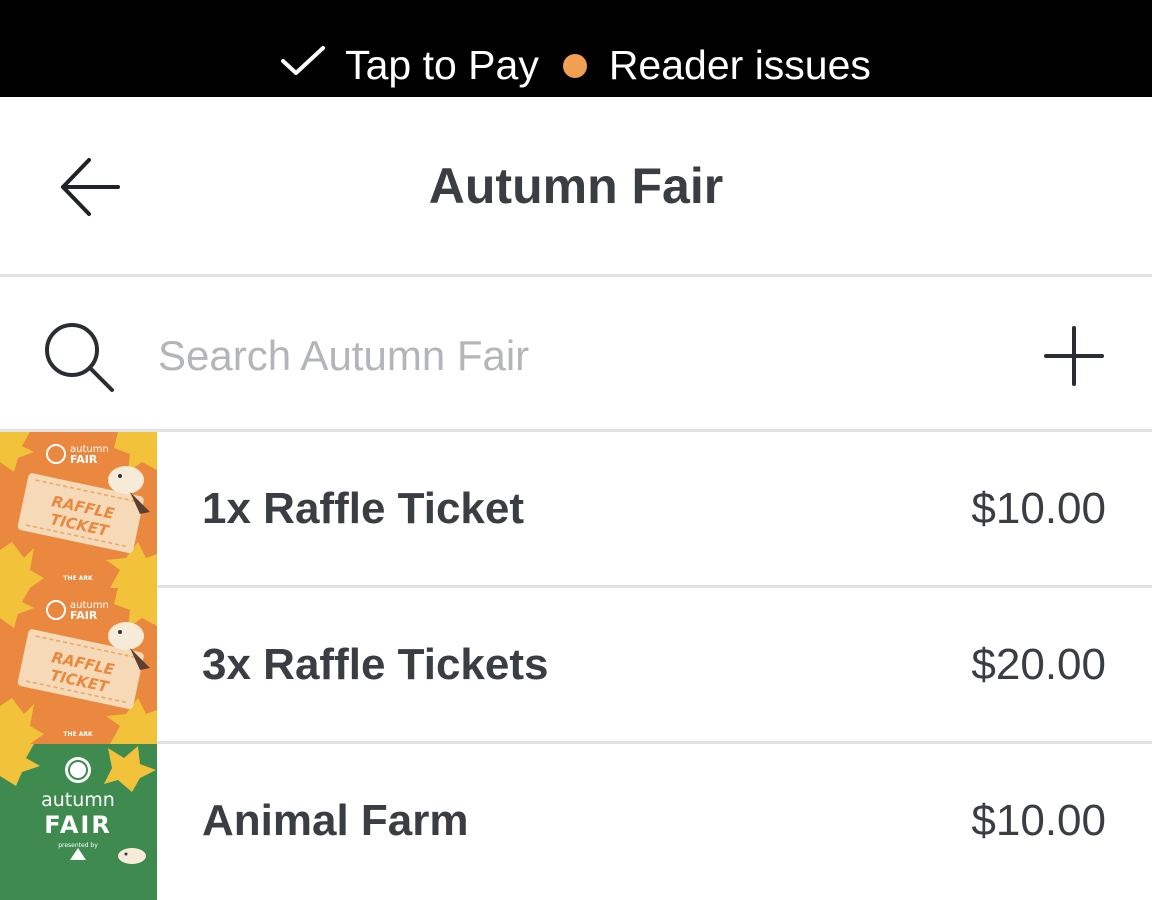 This screenshot has height=900, width=1152. I want to click on item-name: 1x Raffle Ticket, so click(363, 508).